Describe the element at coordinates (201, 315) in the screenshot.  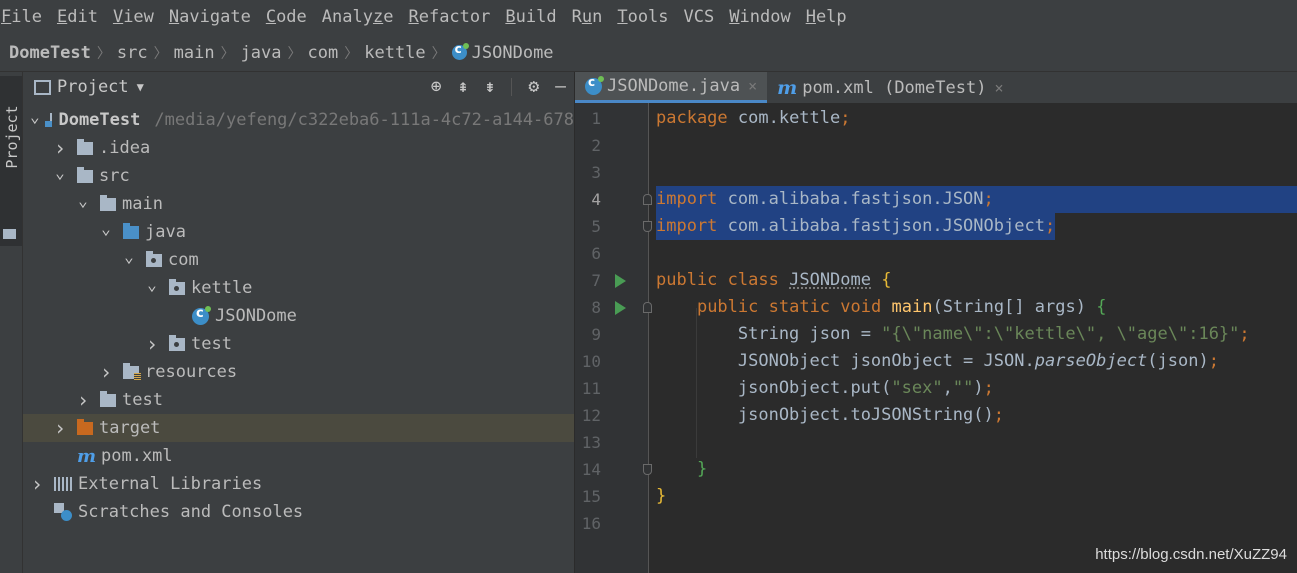
I see `class-icon` at that location.